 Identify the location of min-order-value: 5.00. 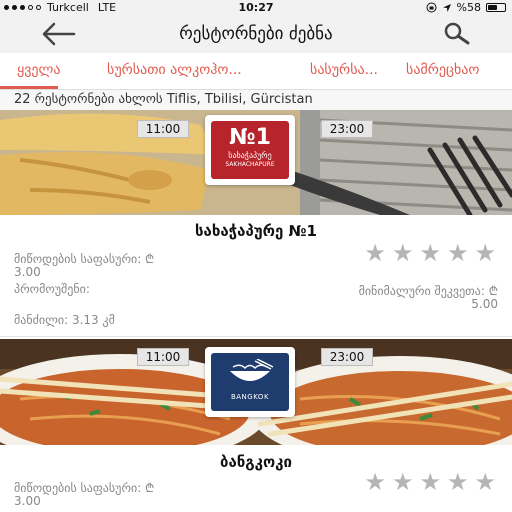
(484, 304).